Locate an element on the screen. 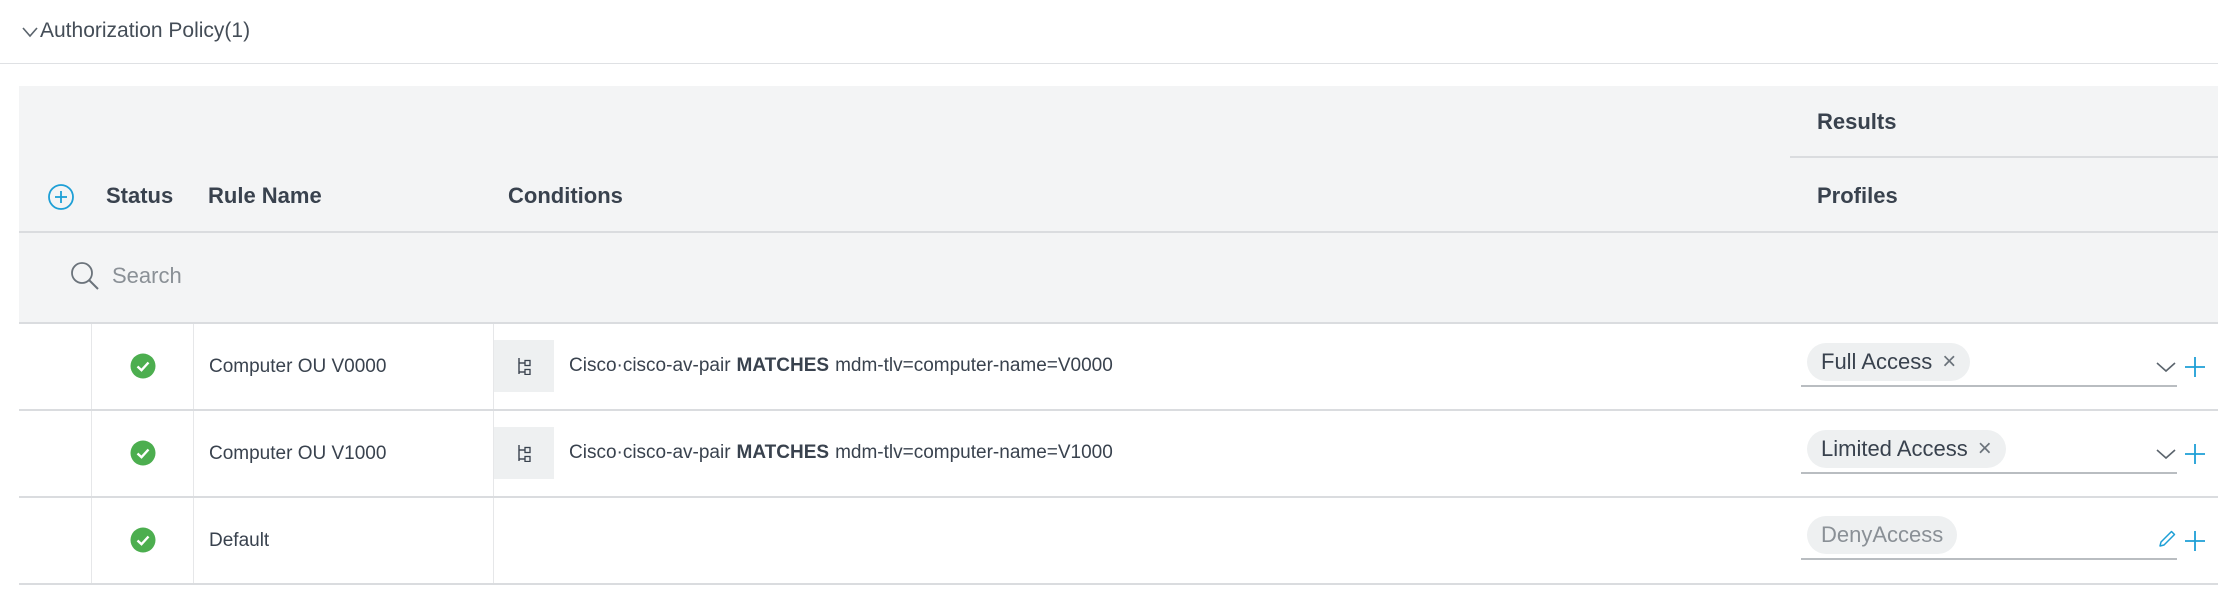  column-header-conditions: Conditions is located at coordinates (565, 196).